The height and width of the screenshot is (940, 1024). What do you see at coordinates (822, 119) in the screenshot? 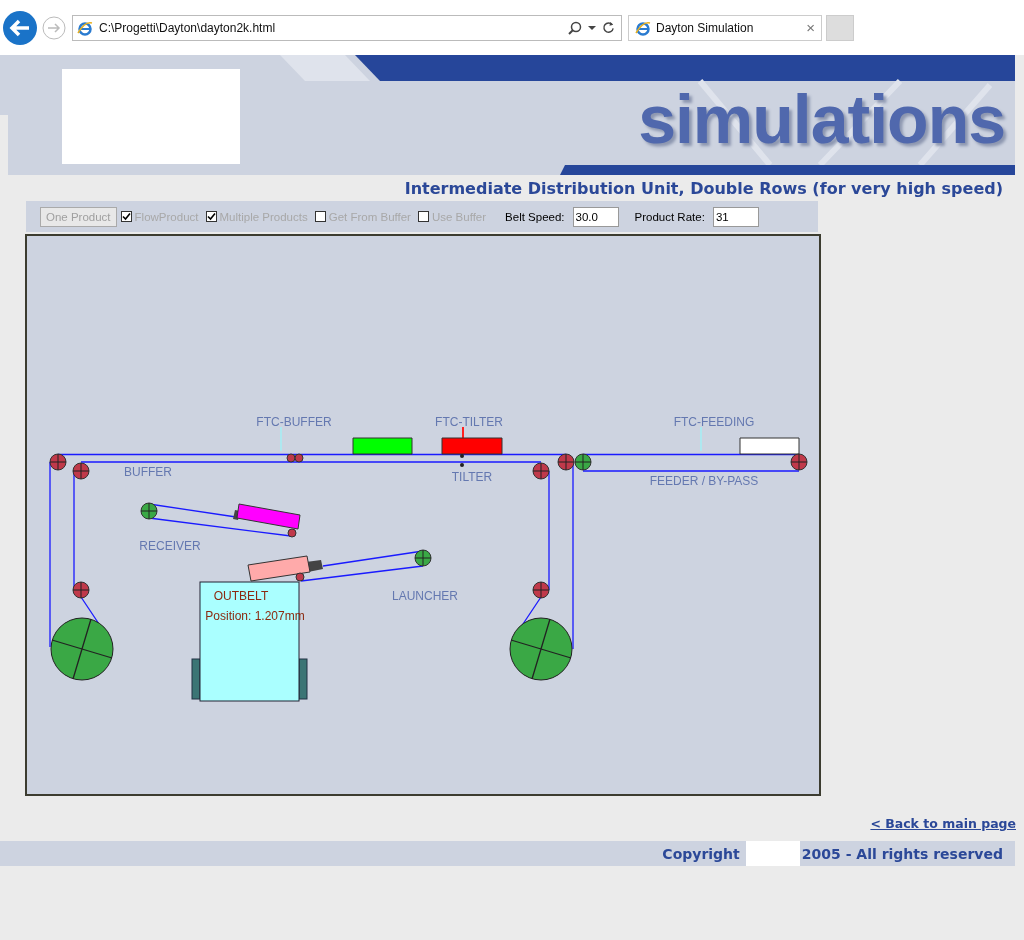
I see `brand-title: simulations` at bounding box center [822, 119].